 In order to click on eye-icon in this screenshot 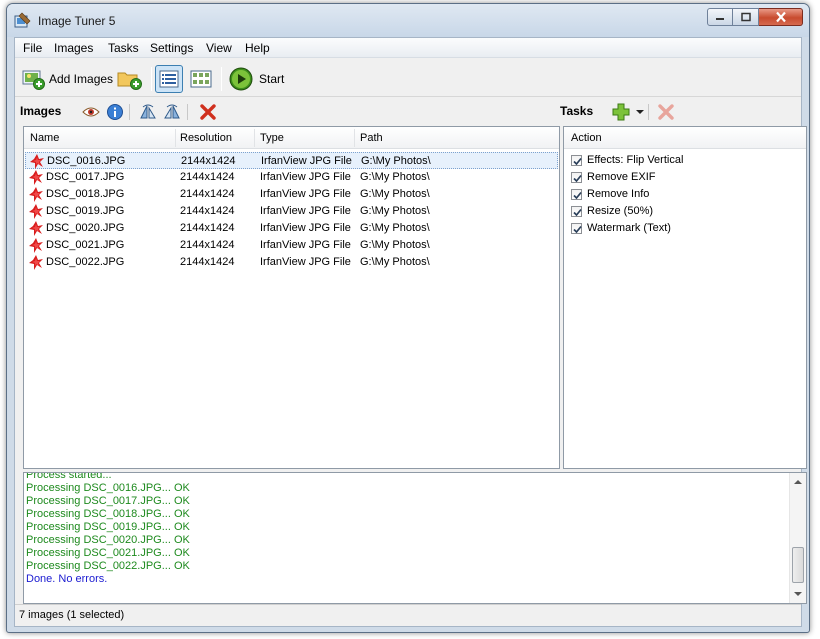, I will do `click(91, 112)`.